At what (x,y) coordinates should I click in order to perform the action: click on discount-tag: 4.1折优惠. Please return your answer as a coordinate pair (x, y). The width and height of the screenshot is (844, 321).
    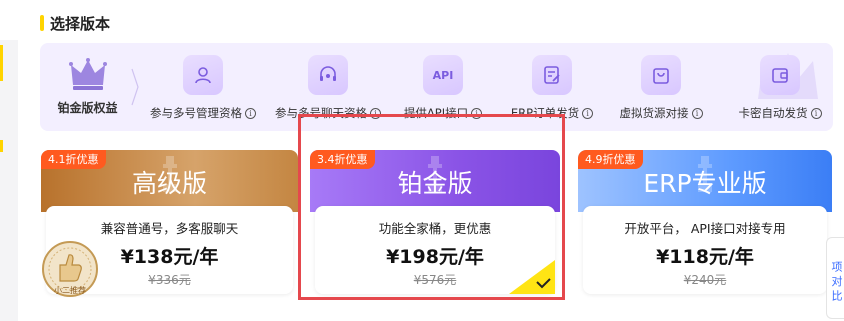
    Looking at the image, I should click on (73, 159).